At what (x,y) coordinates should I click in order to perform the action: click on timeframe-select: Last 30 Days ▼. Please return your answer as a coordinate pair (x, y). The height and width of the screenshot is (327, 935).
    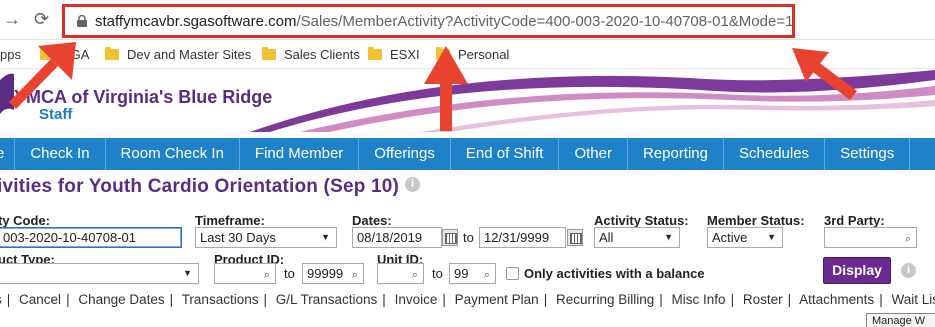
    Looking at the image, I should click on (266, 237).